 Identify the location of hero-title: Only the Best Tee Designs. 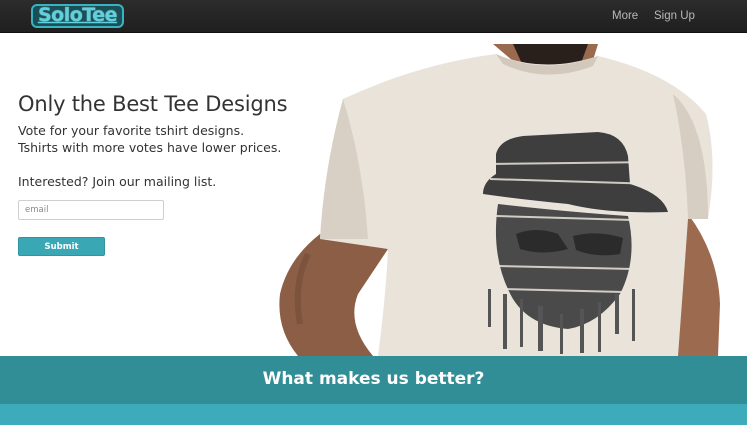
(153, 104).